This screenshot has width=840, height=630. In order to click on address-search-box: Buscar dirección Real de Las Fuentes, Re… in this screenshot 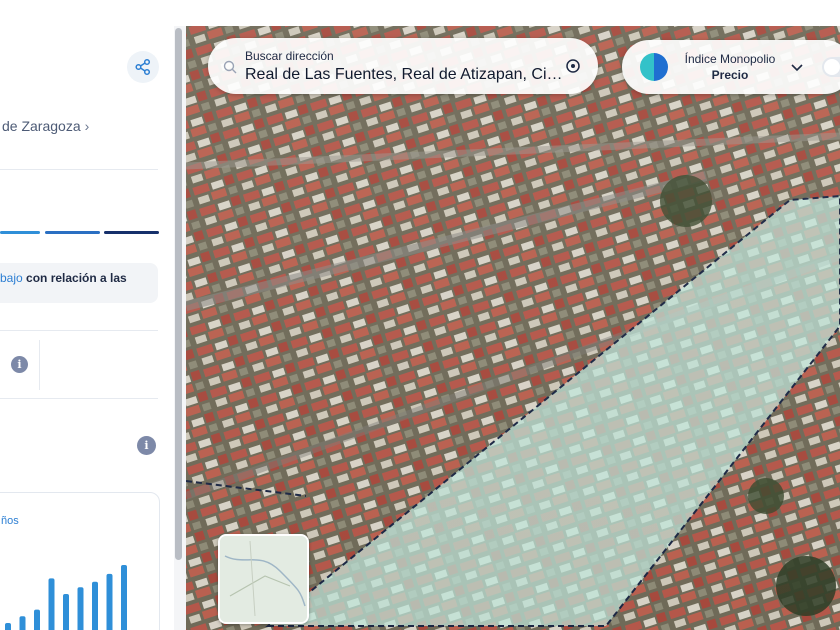, I will do `click(403, 66)`.